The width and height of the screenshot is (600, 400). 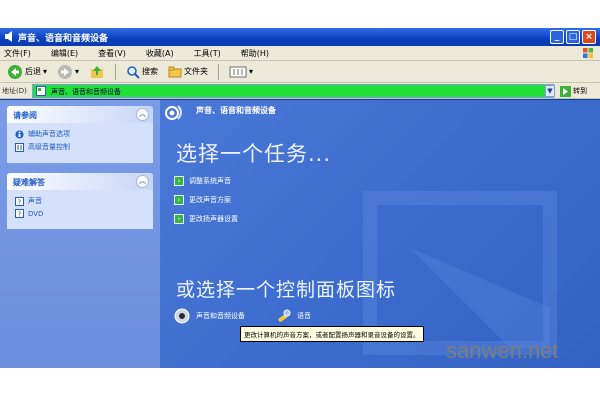 I want to click on menu-favorites: 收藏(A), so click(x=160, y=53).